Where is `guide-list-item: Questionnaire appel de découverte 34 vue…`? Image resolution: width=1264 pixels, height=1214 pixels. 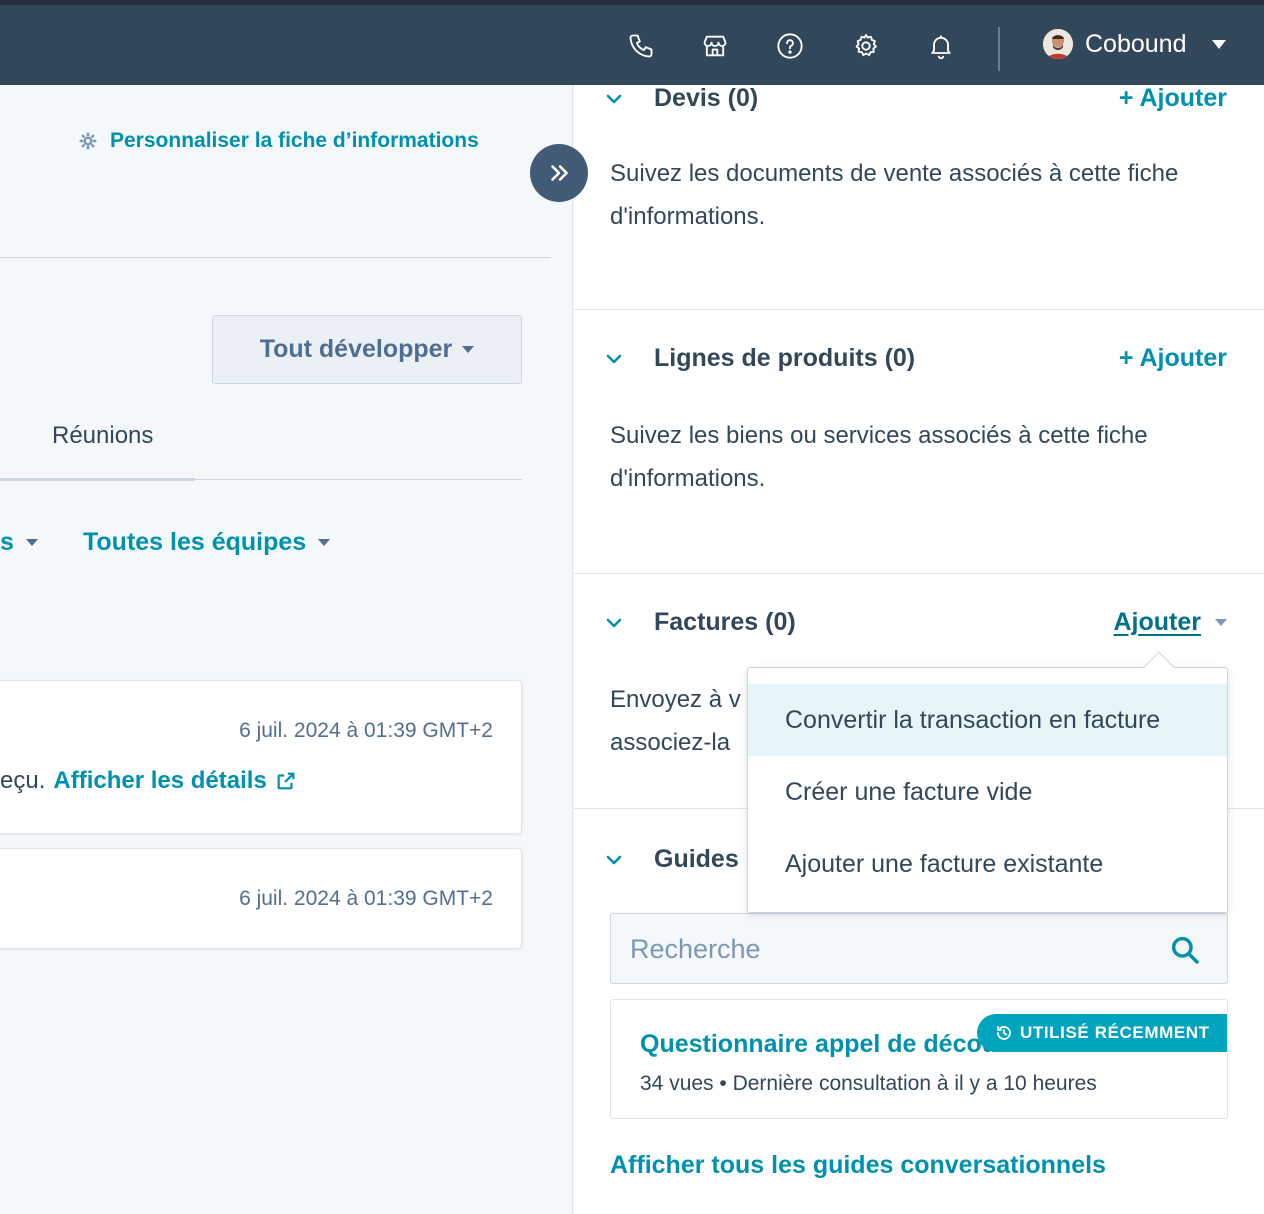
guide-list-item: Questionnaire appel de découverte 34 vue… is located at coordinates (919, 1059).